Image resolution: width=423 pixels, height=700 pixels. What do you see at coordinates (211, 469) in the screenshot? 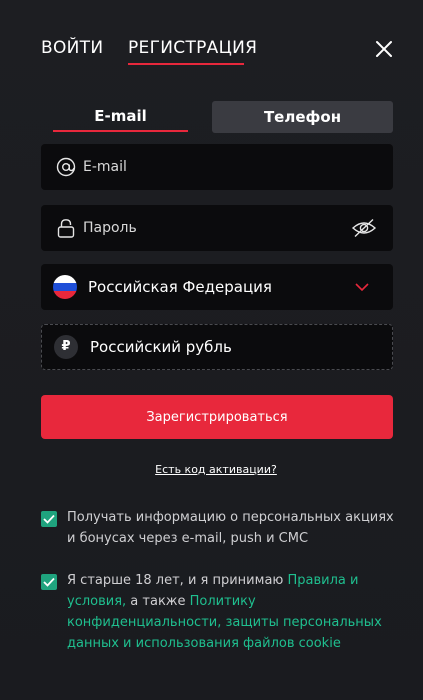
I see `activation-code-link: Есть код активации?` at bounding box center [211, 469].